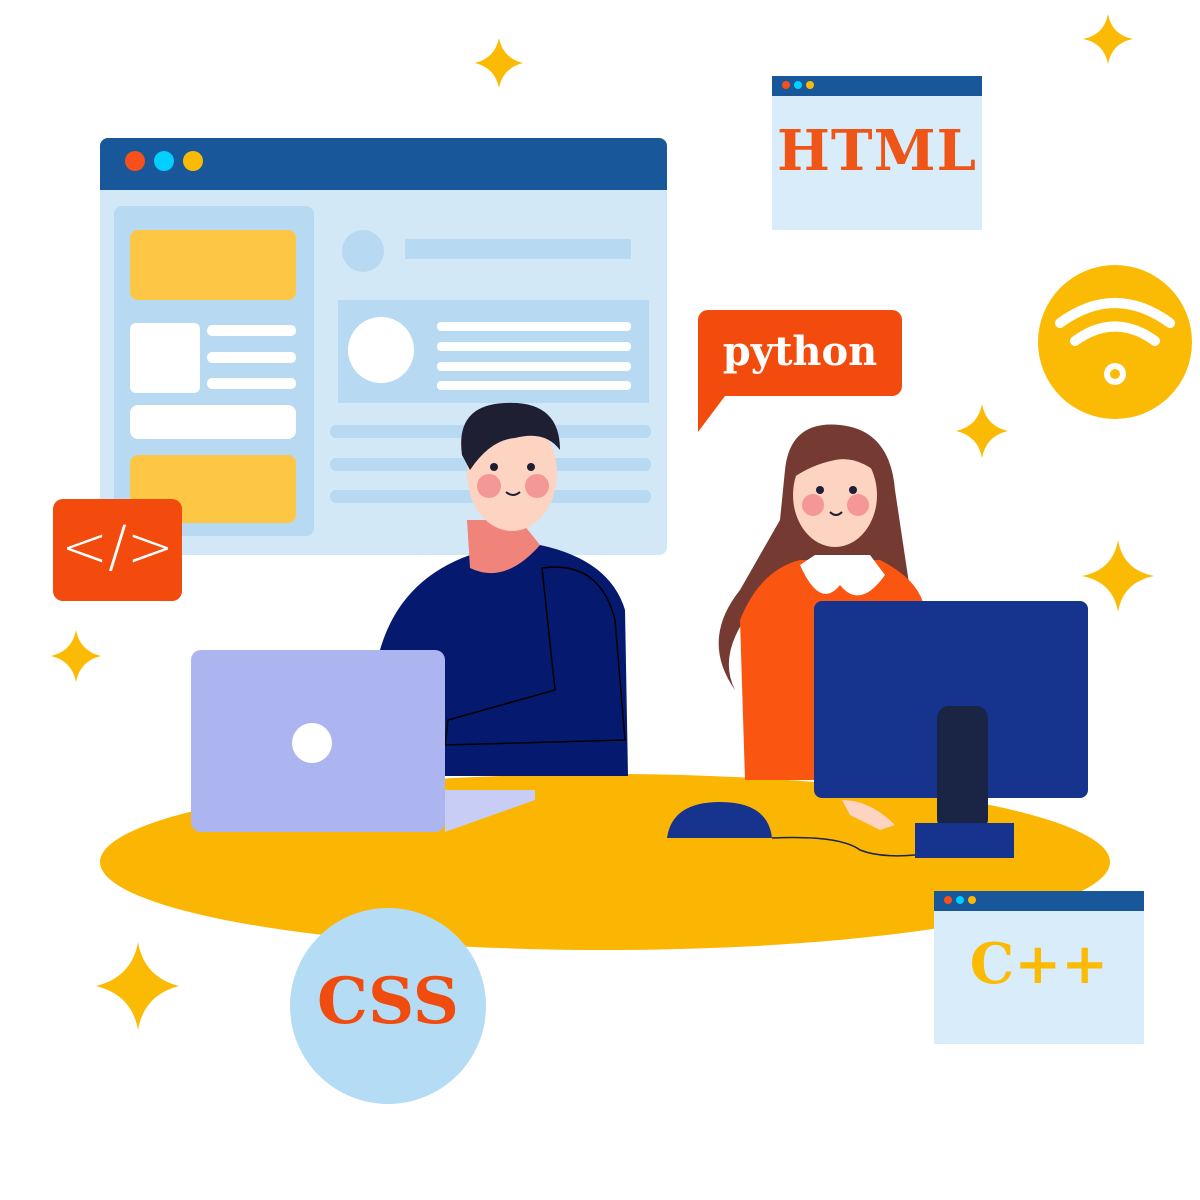 This screenshot has width=1200, height=1200. I want to click on monitor-stand, so click(962, 768).